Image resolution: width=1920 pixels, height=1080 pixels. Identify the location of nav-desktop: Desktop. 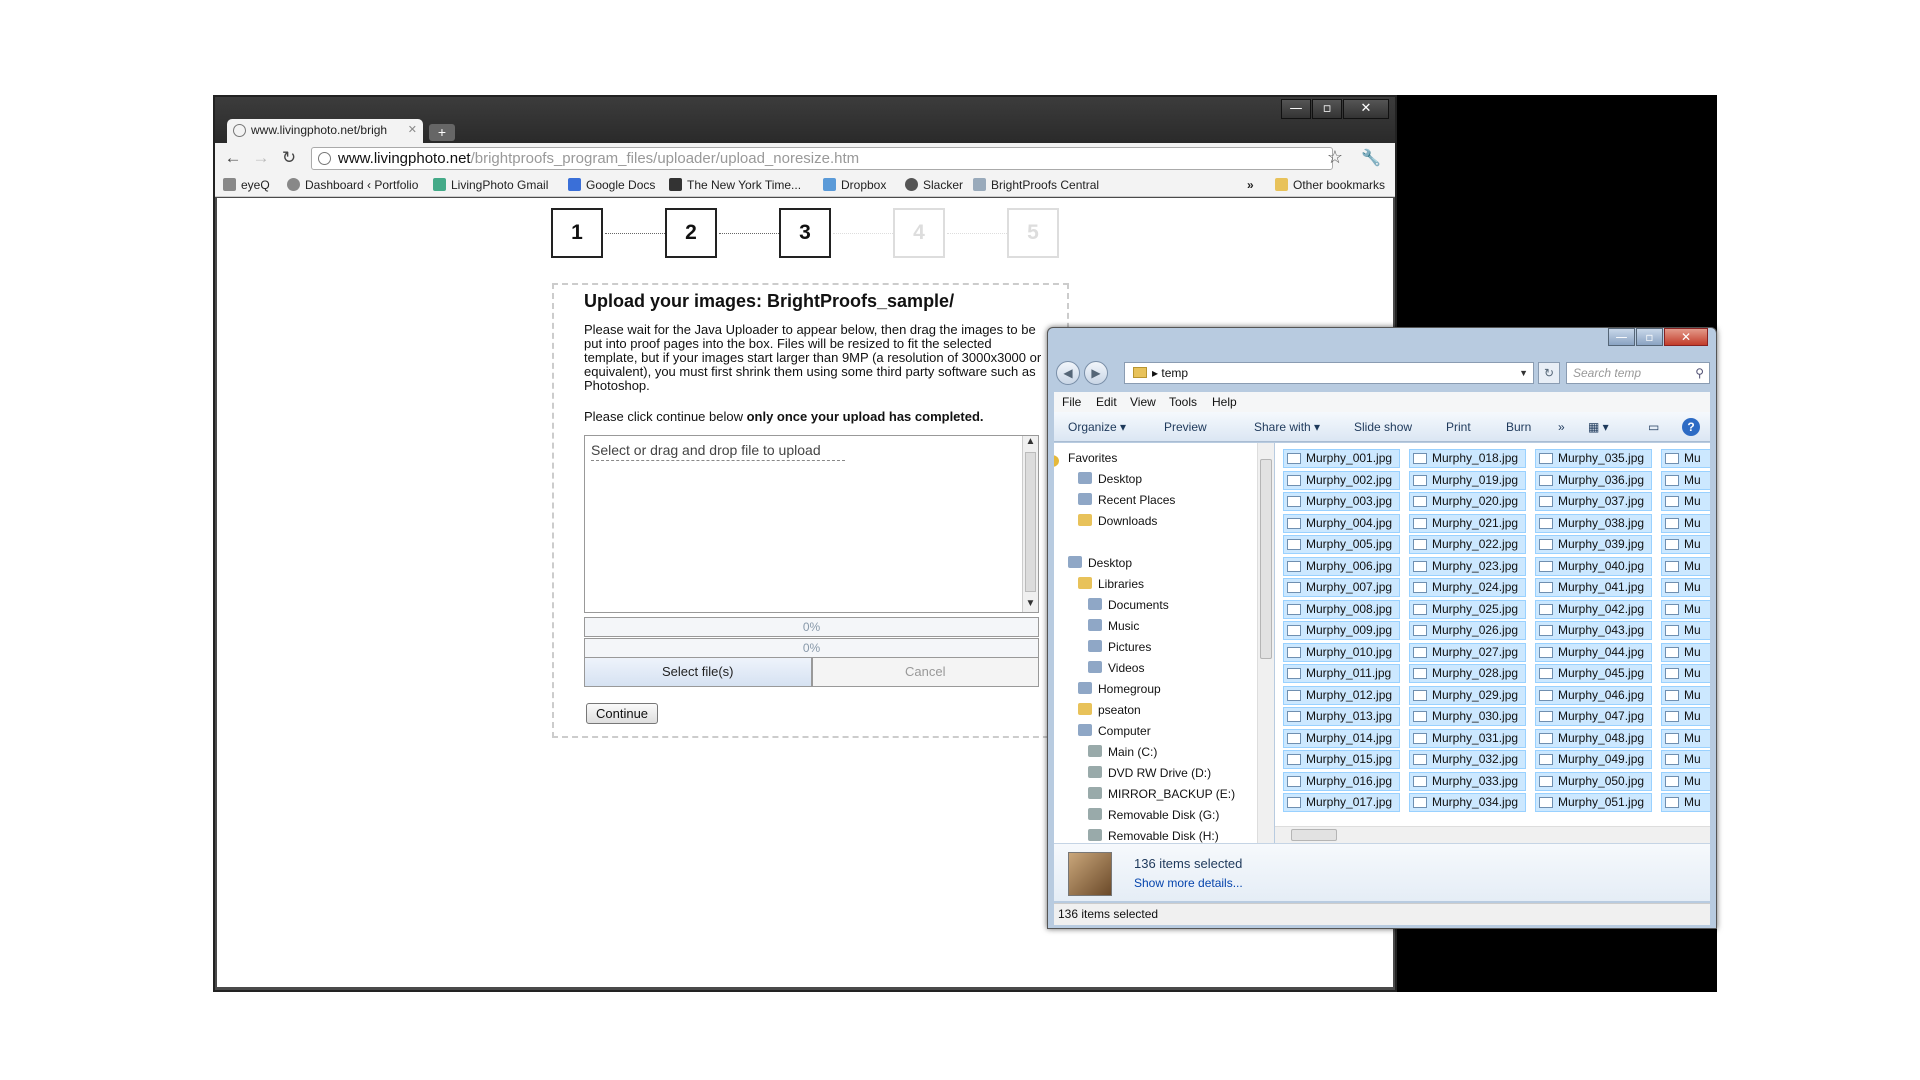
(1110, 479).